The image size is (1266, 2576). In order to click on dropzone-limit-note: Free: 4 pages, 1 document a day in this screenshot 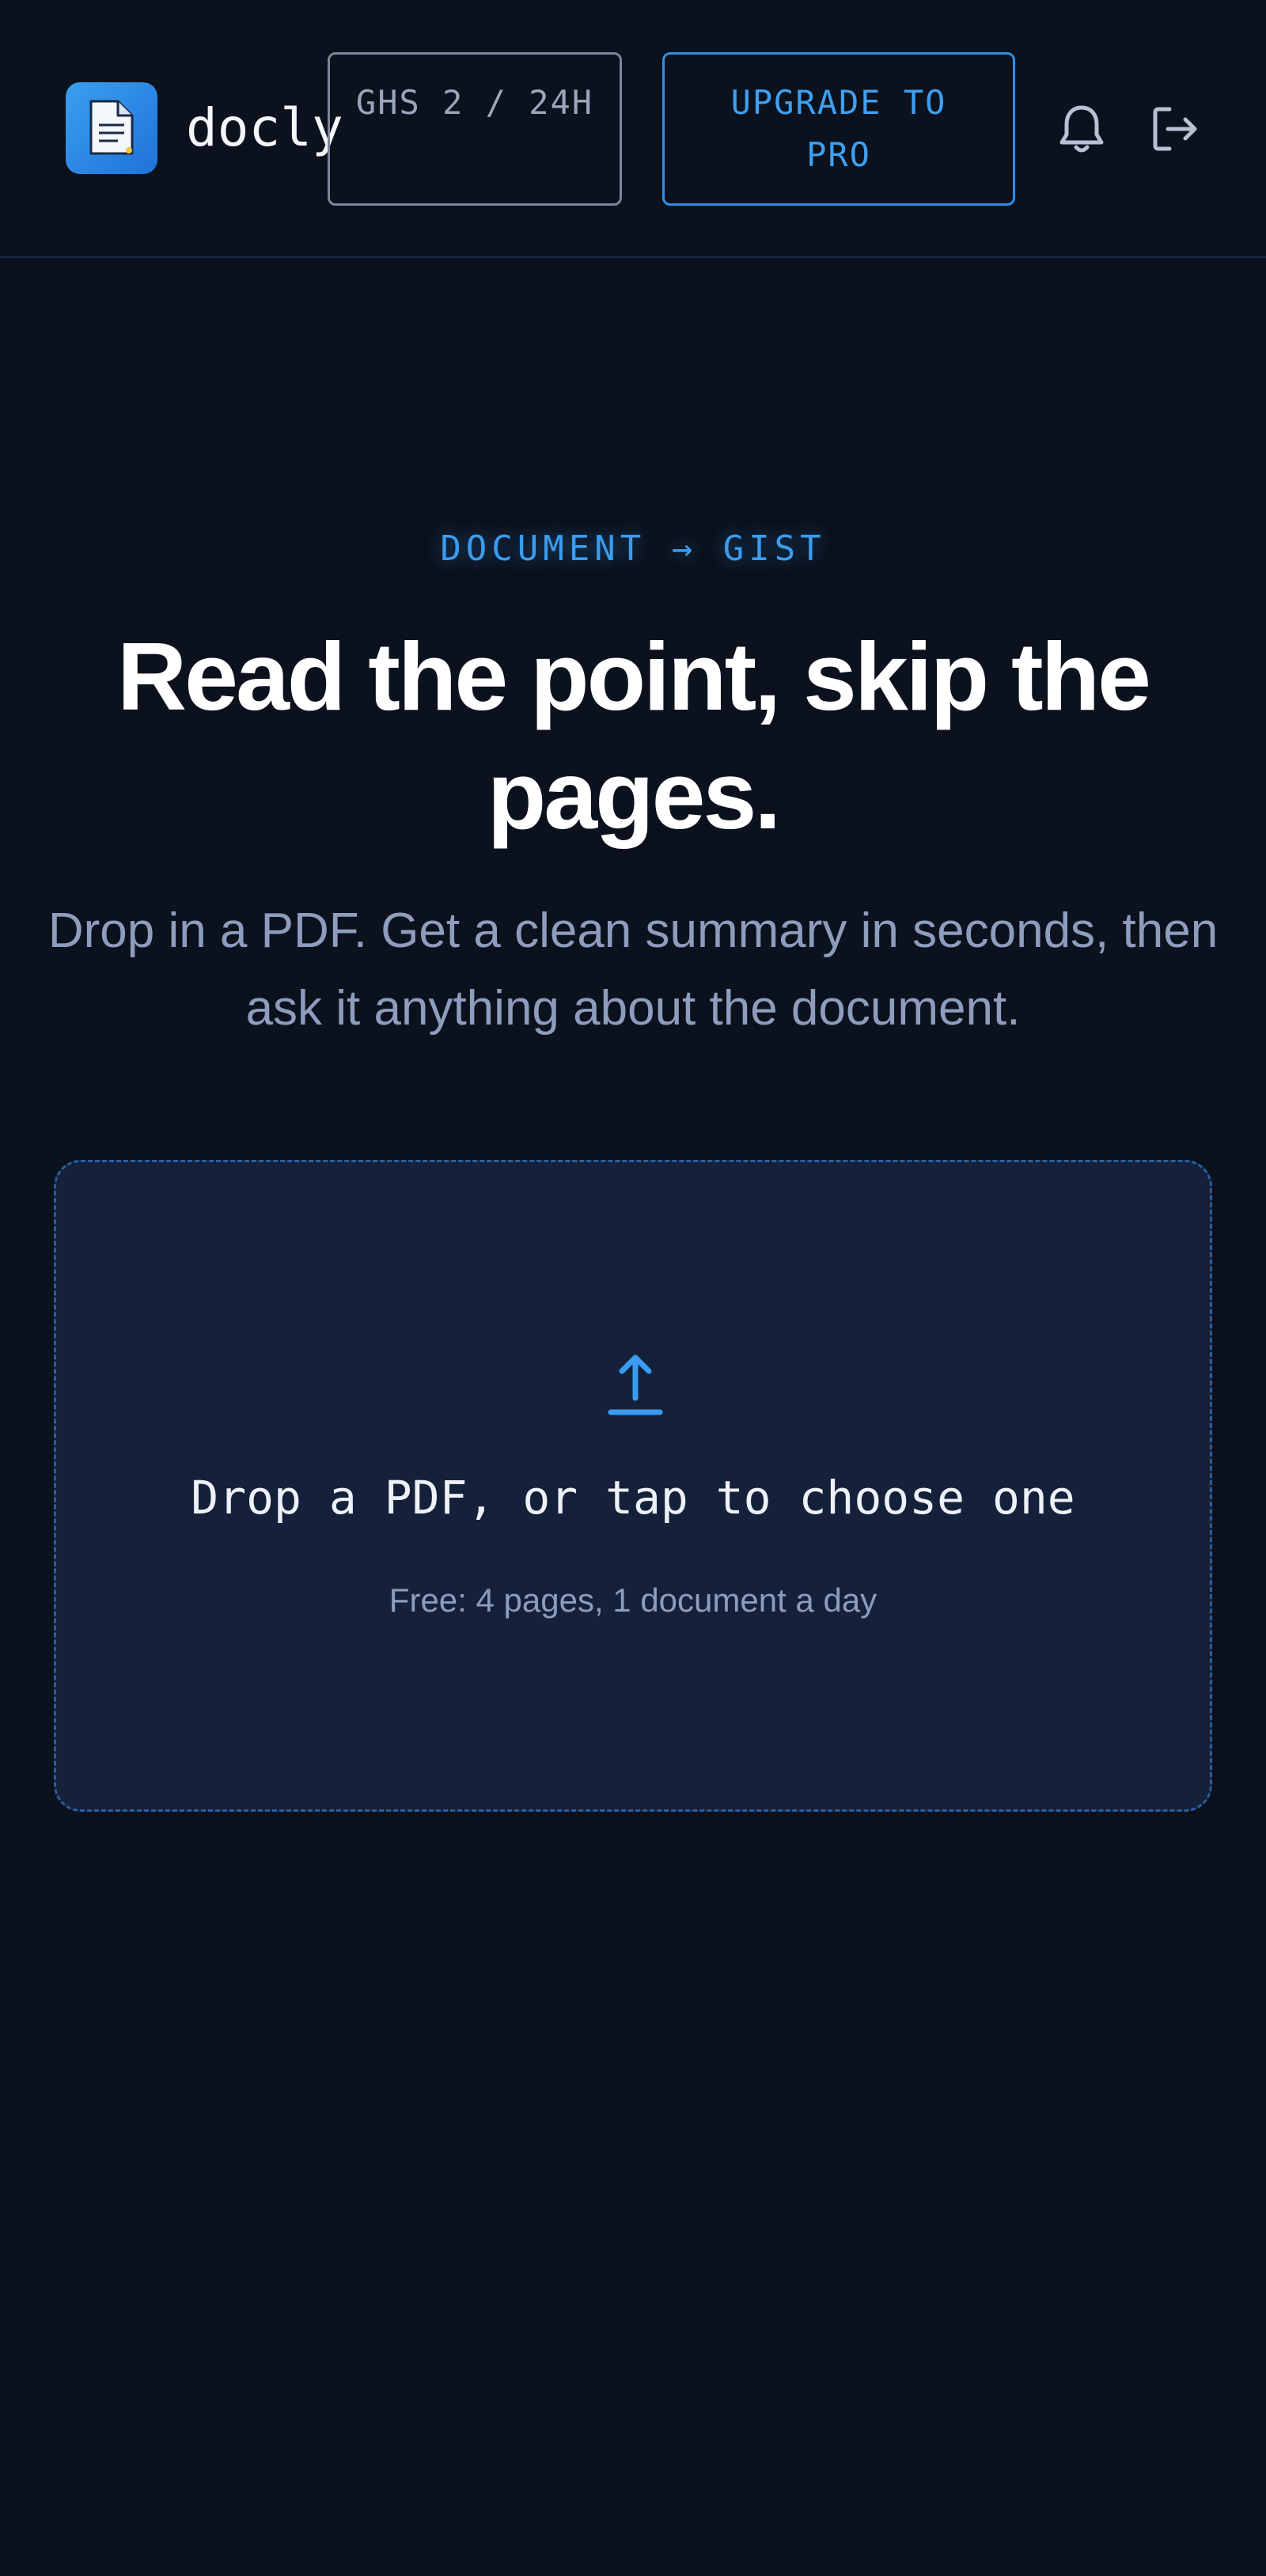, I will do `click(633, 1600)`.